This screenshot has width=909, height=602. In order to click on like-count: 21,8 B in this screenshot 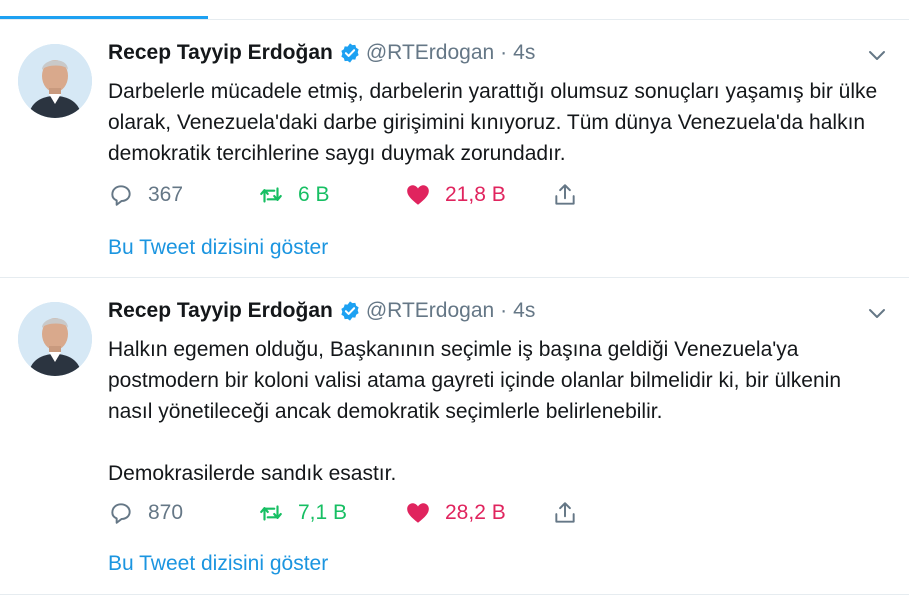, I will do `click(475, 194)`.